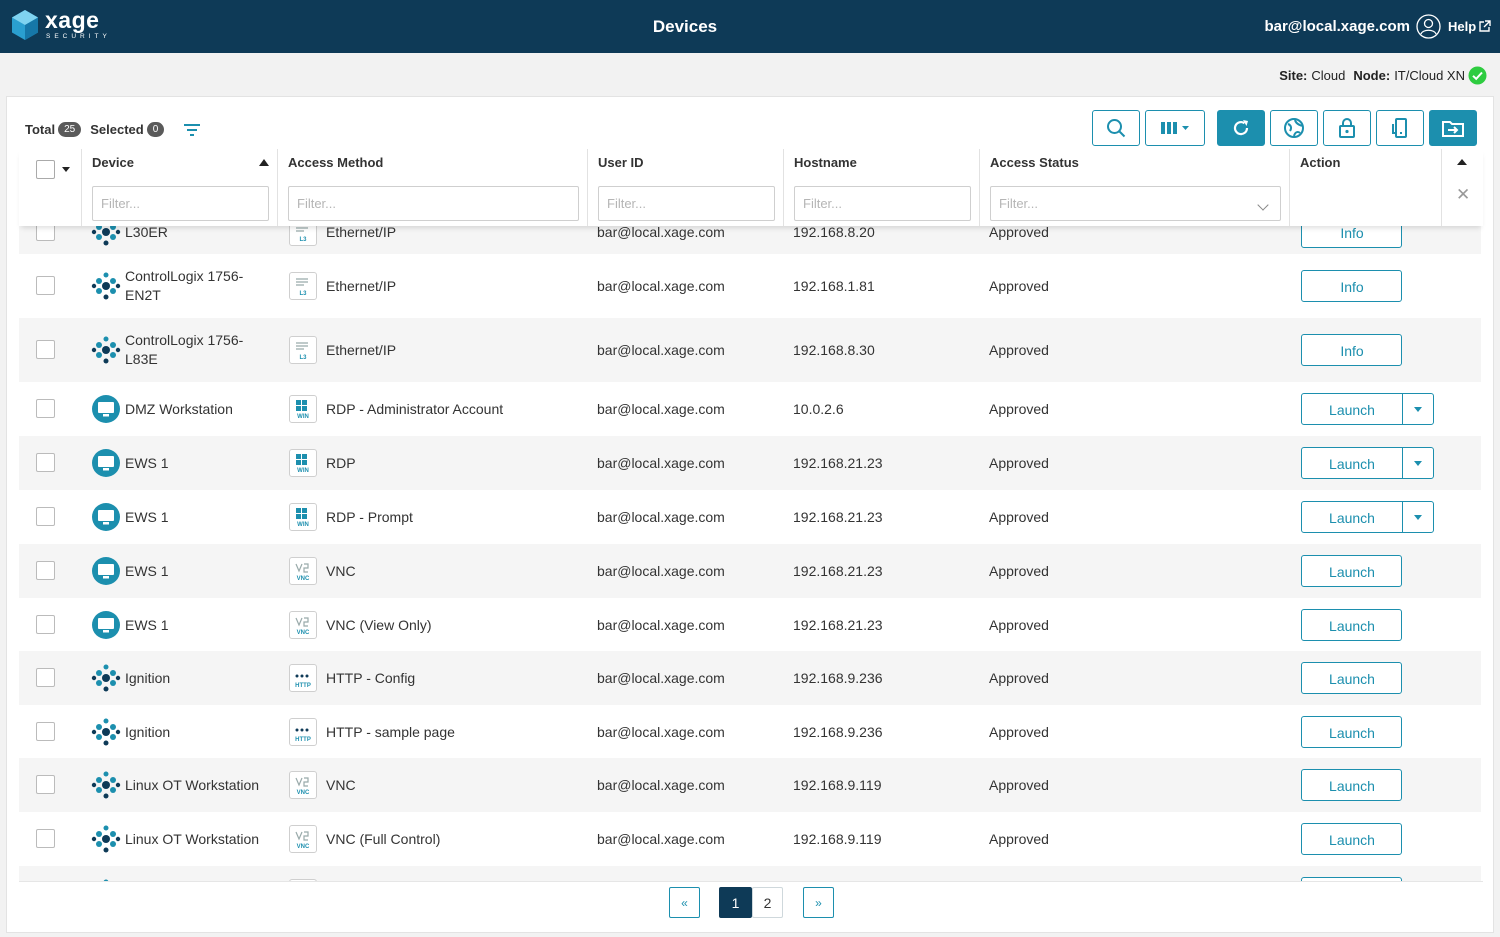 The width and height of the screenshot is (1500, 937). I want to click on next-page-button: », so click(818, 902).